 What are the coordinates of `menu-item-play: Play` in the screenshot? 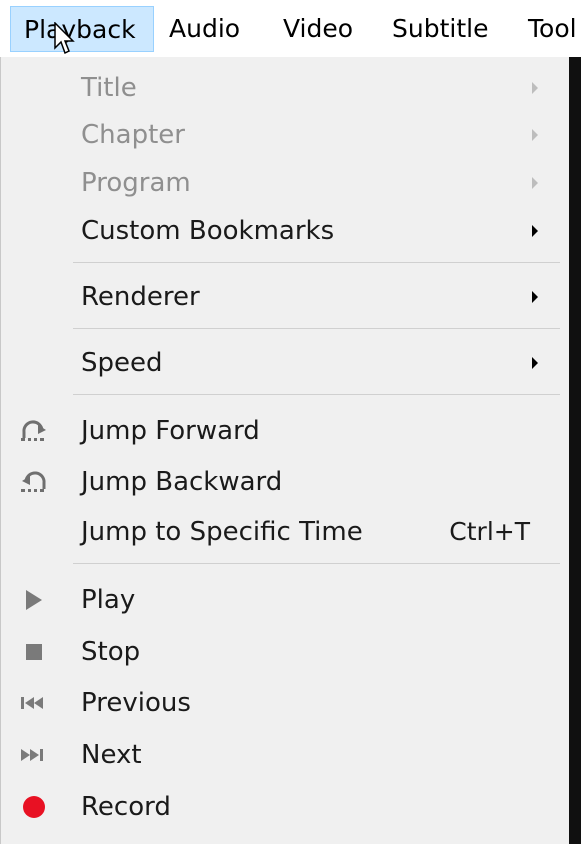 It's located at (285, 600).